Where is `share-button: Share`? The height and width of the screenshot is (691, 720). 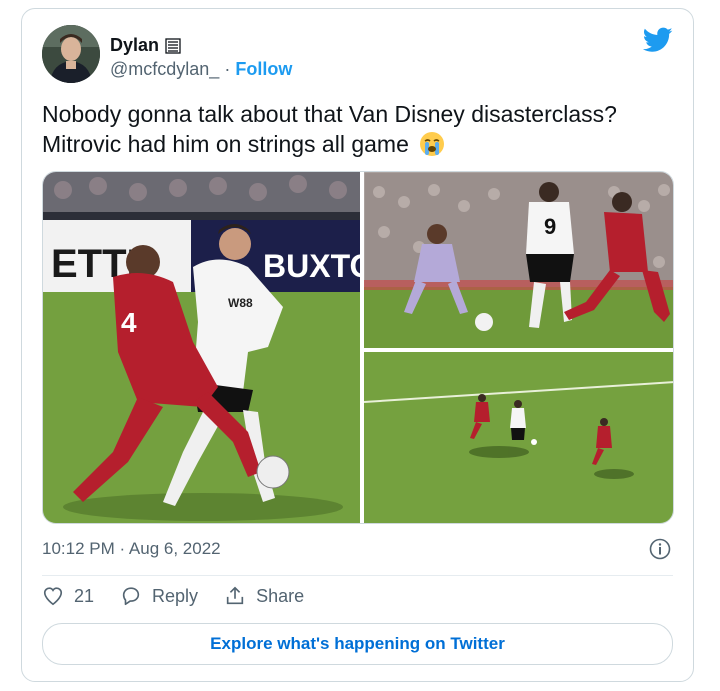
share-button: Share is located at coordinates (264, 596).